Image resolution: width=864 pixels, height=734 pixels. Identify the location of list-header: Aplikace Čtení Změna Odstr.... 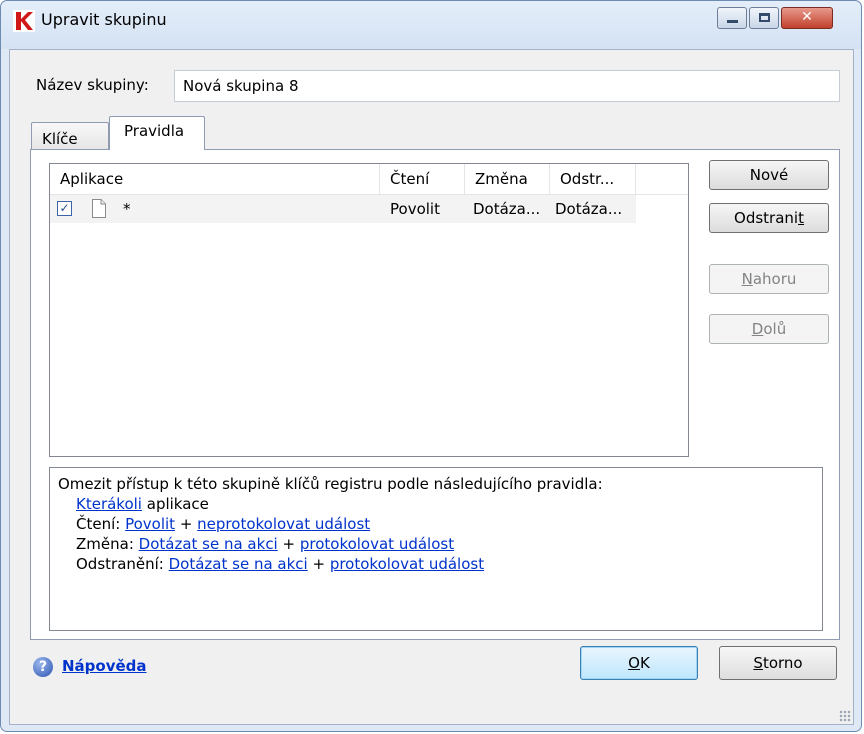
(369, 179).